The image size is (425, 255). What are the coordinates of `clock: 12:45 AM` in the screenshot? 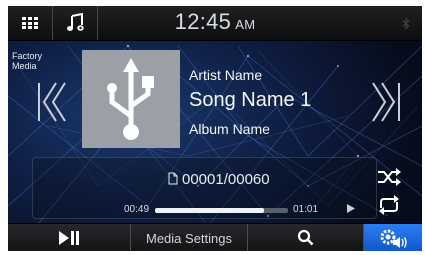 It's located at (215, 22).